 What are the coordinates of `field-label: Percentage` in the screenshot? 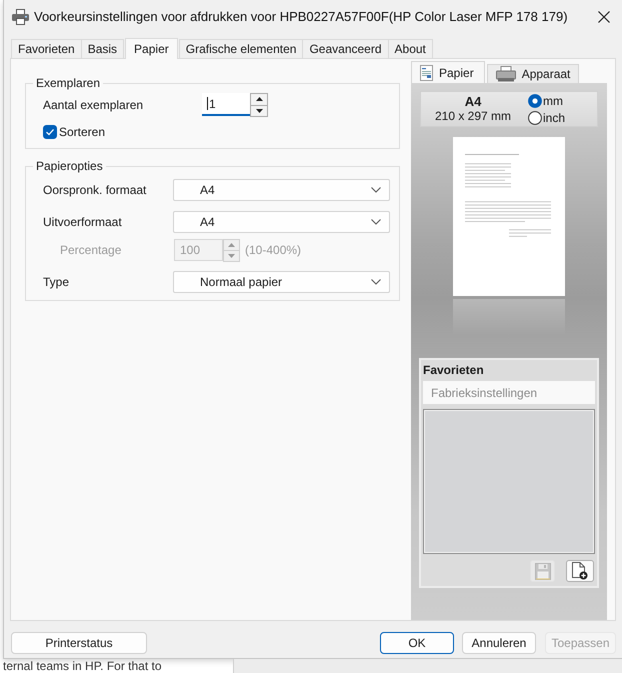 It's located at (90, 250).